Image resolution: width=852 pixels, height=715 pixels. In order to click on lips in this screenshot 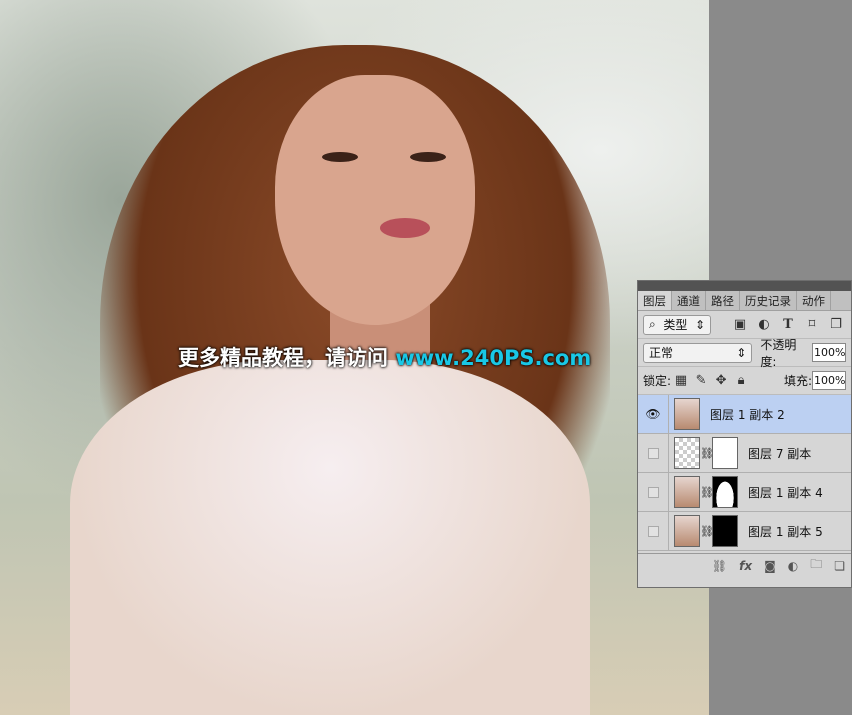, I will do `click(405, 228)`.